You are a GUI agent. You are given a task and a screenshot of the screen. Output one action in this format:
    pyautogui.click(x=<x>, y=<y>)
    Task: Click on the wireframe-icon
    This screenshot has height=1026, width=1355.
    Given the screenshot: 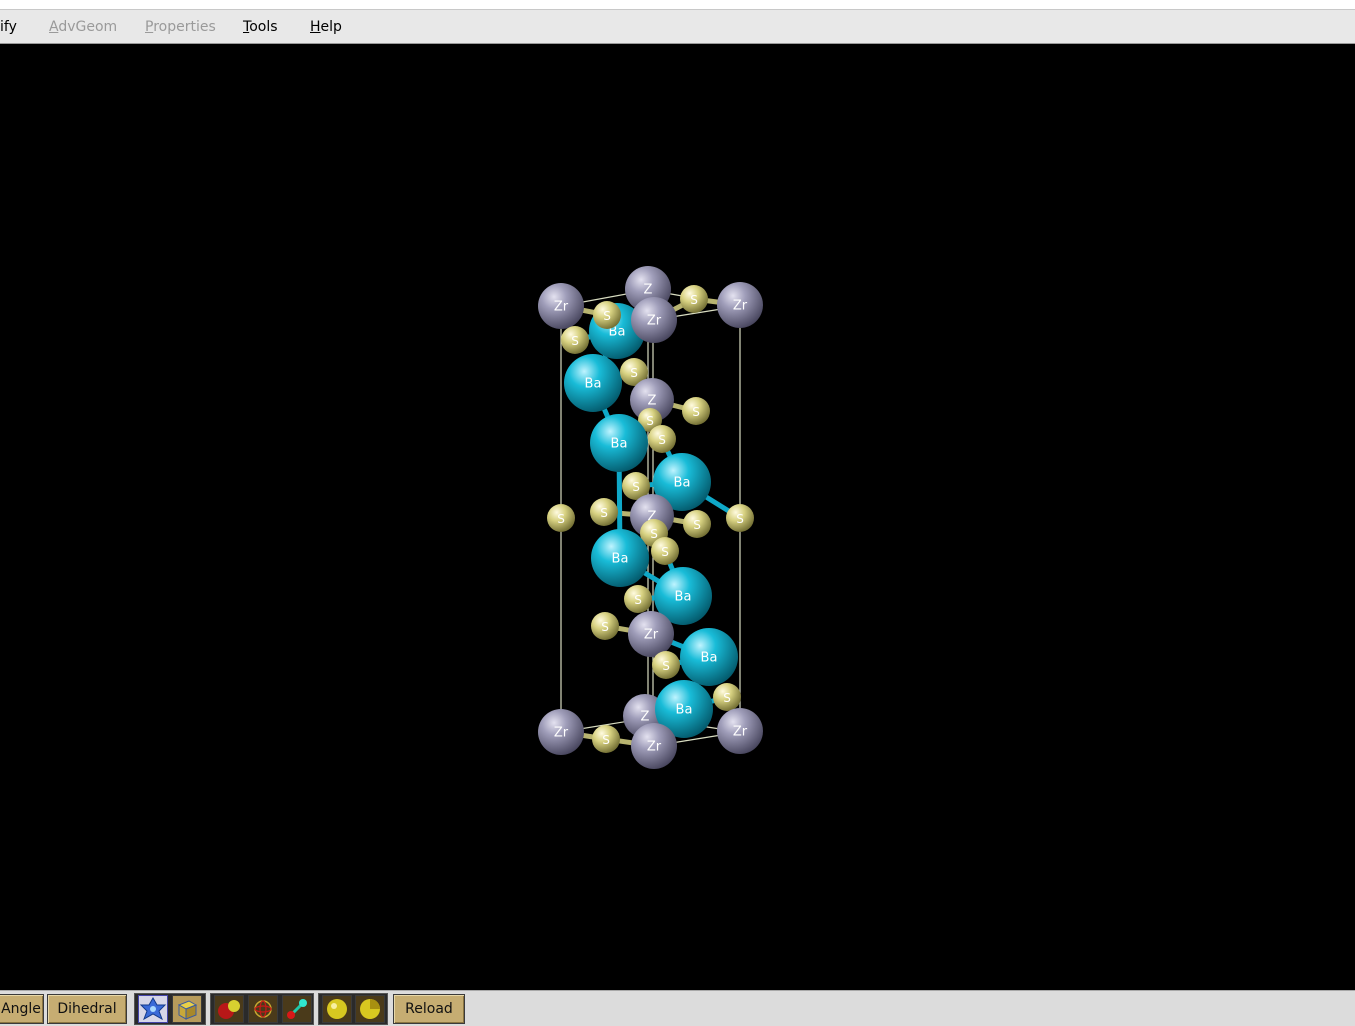 What is the action you would take?
    pyautogui.click(x=263, y=1009)
    